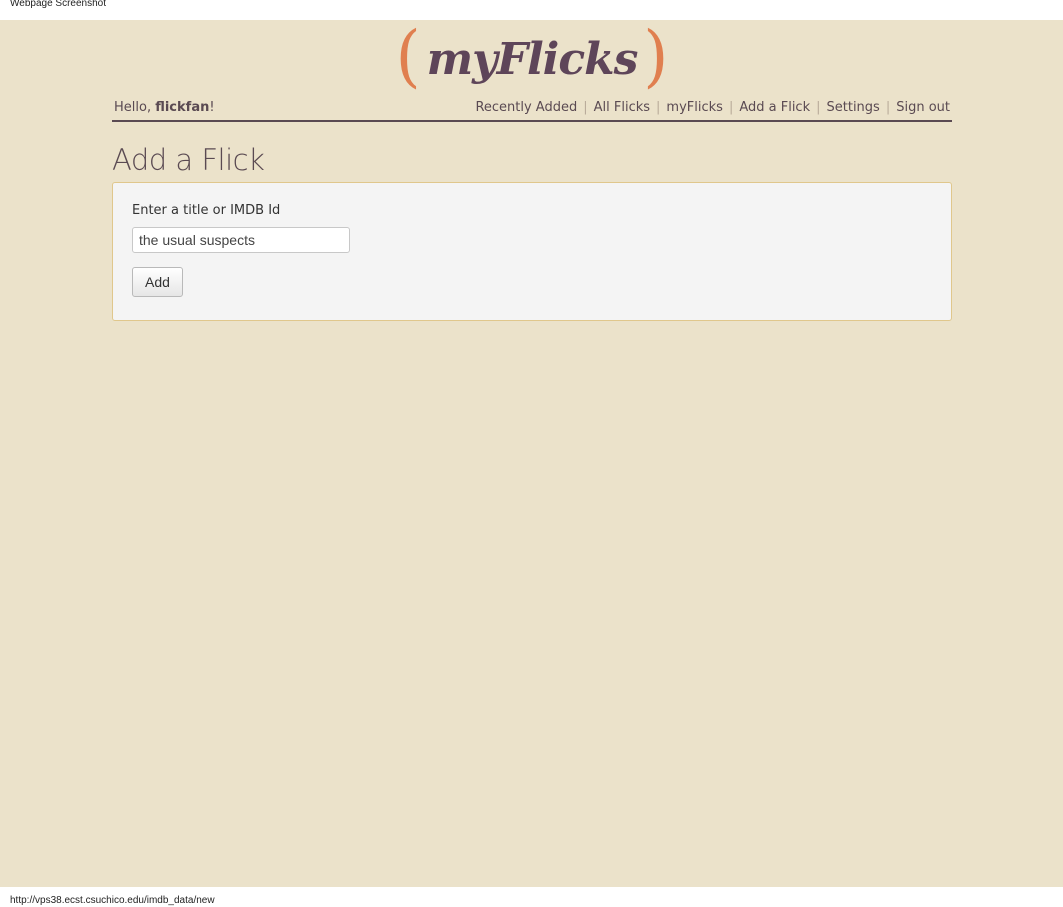  What do you see at coordinates (532, 251) in the screenshot?
I see `add-flick-form-panel: Enter a title or IMDB Id Add` at bounding box center [532, 251].